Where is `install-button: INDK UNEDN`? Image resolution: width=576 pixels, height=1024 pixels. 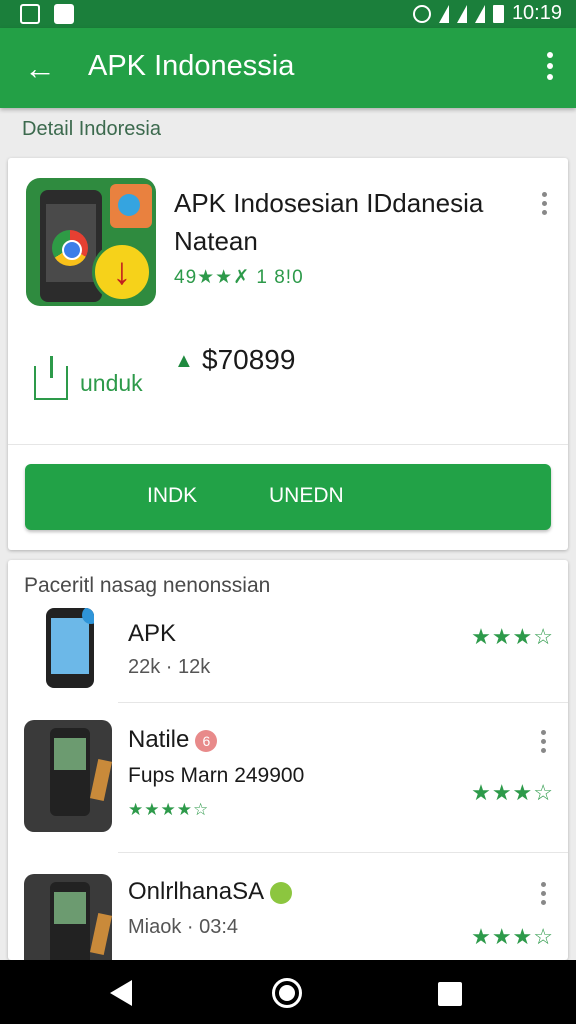 install-button: INDK UNEDN is located at coordinates (288, 497).